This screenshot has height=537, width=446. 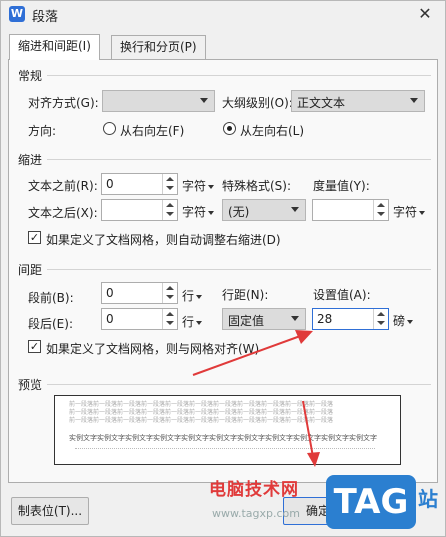 What do you see at coordinates (30, 385) in the screenshot?
I see `preview-heading: 预览` at bounding box center [30, 385].